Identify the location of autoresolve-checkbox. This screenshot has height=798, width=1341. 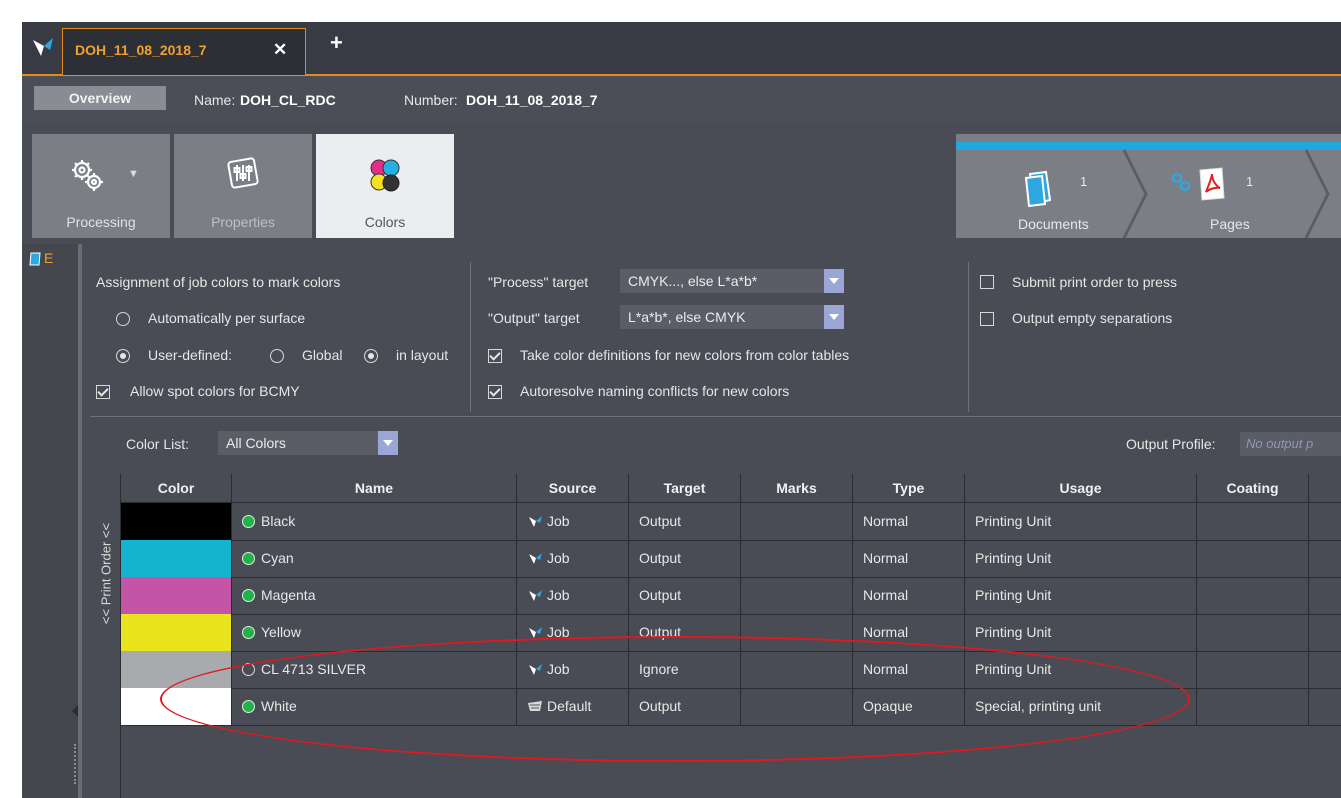
(495, 392).